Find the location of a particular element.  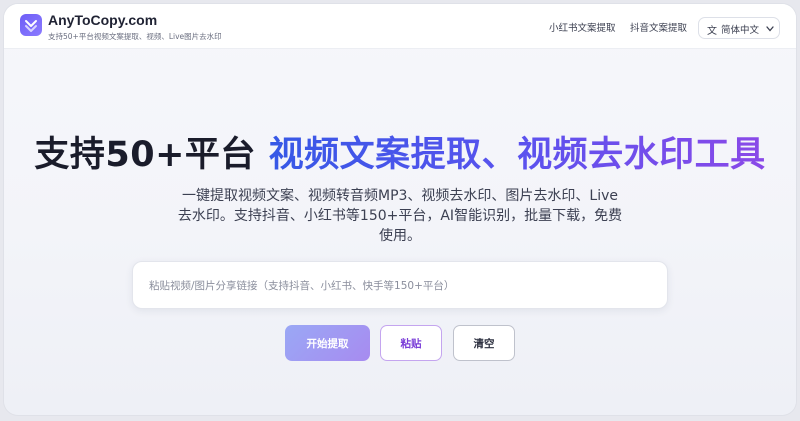

language-label: 简体中文 is located at coordinates (740, 30).